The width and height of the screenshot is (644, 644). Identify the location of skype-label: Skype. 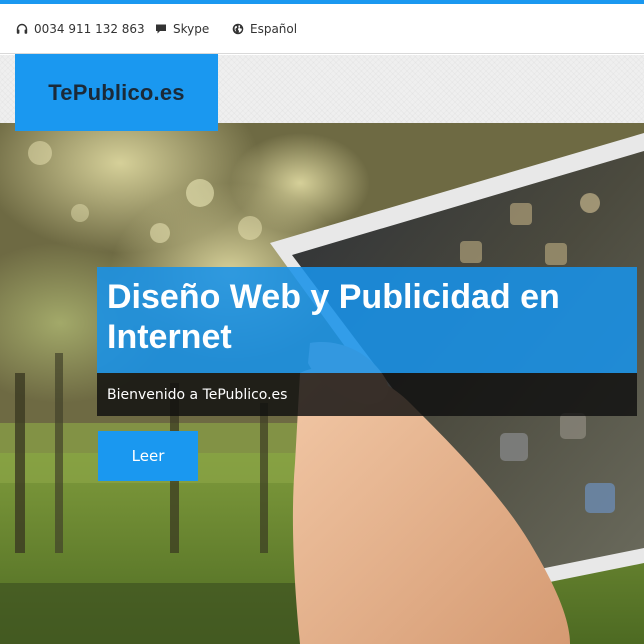
(191, 29).